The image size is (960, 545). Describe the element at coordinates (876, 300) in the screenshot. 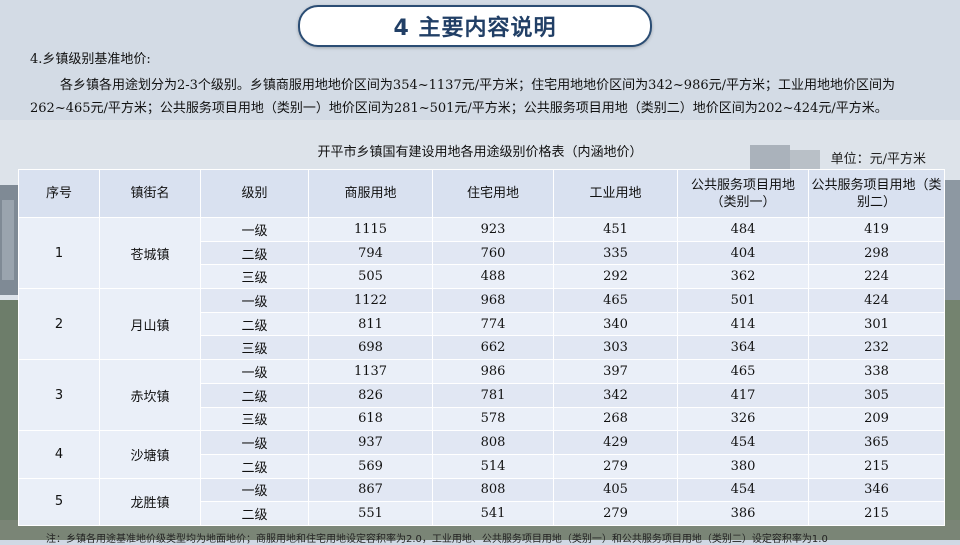

I see `cell-public-2: 424` at that location.